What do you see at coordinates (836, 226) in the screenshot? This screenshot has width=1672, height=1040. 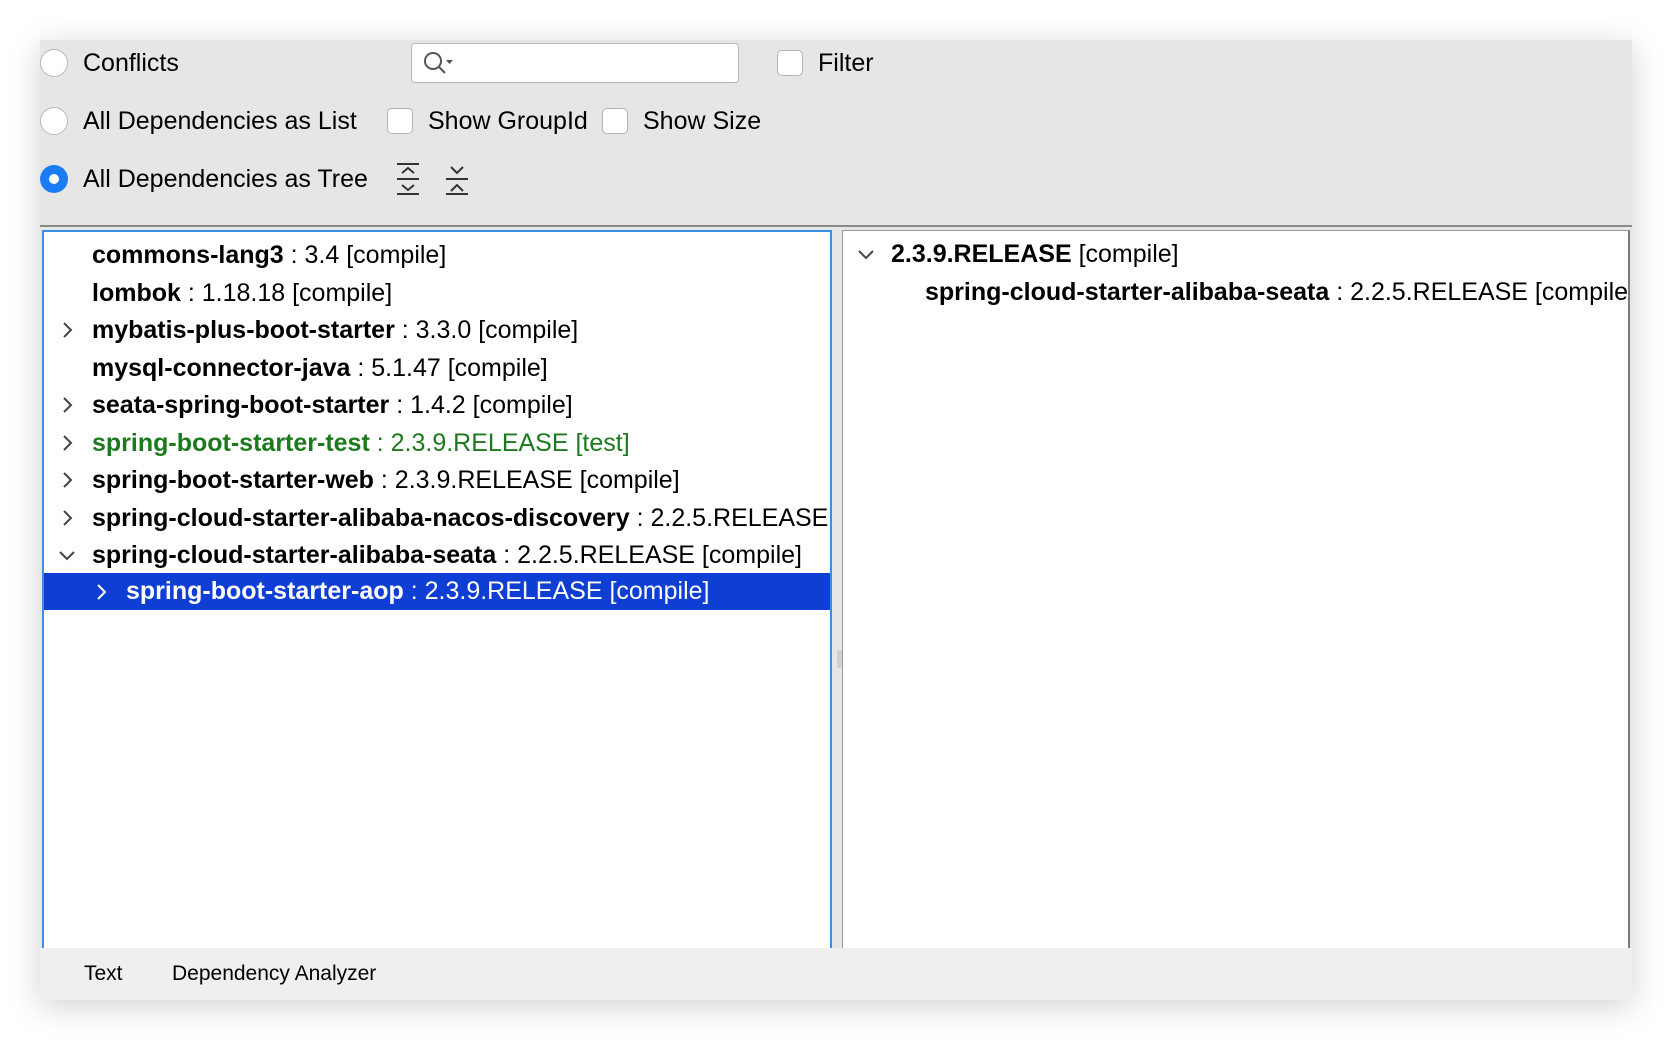 I see `toolbar-separator` at bounding box center [836, 226].